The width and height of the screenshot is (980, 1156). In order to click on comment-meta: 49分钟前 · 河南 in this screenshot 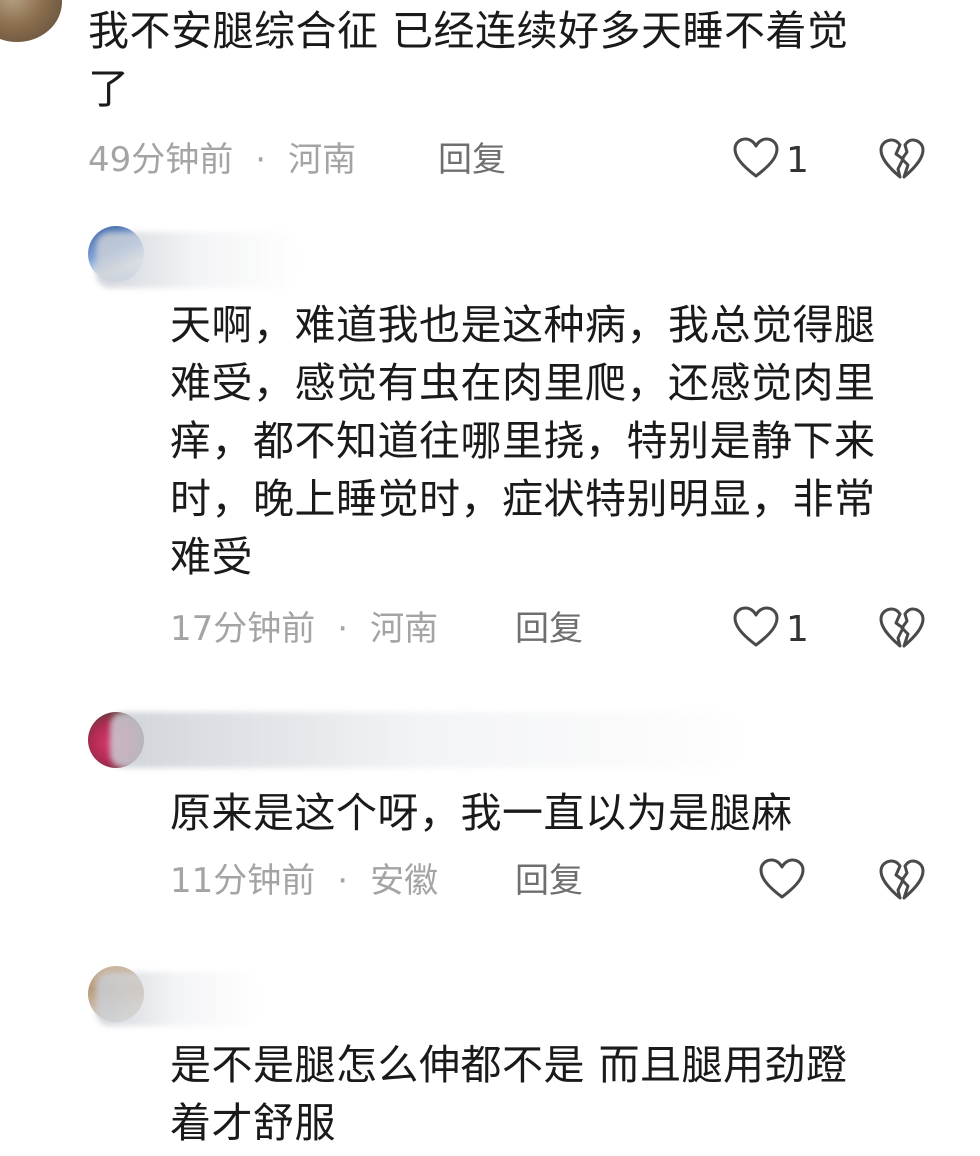, I will do `click(222, 160)`.